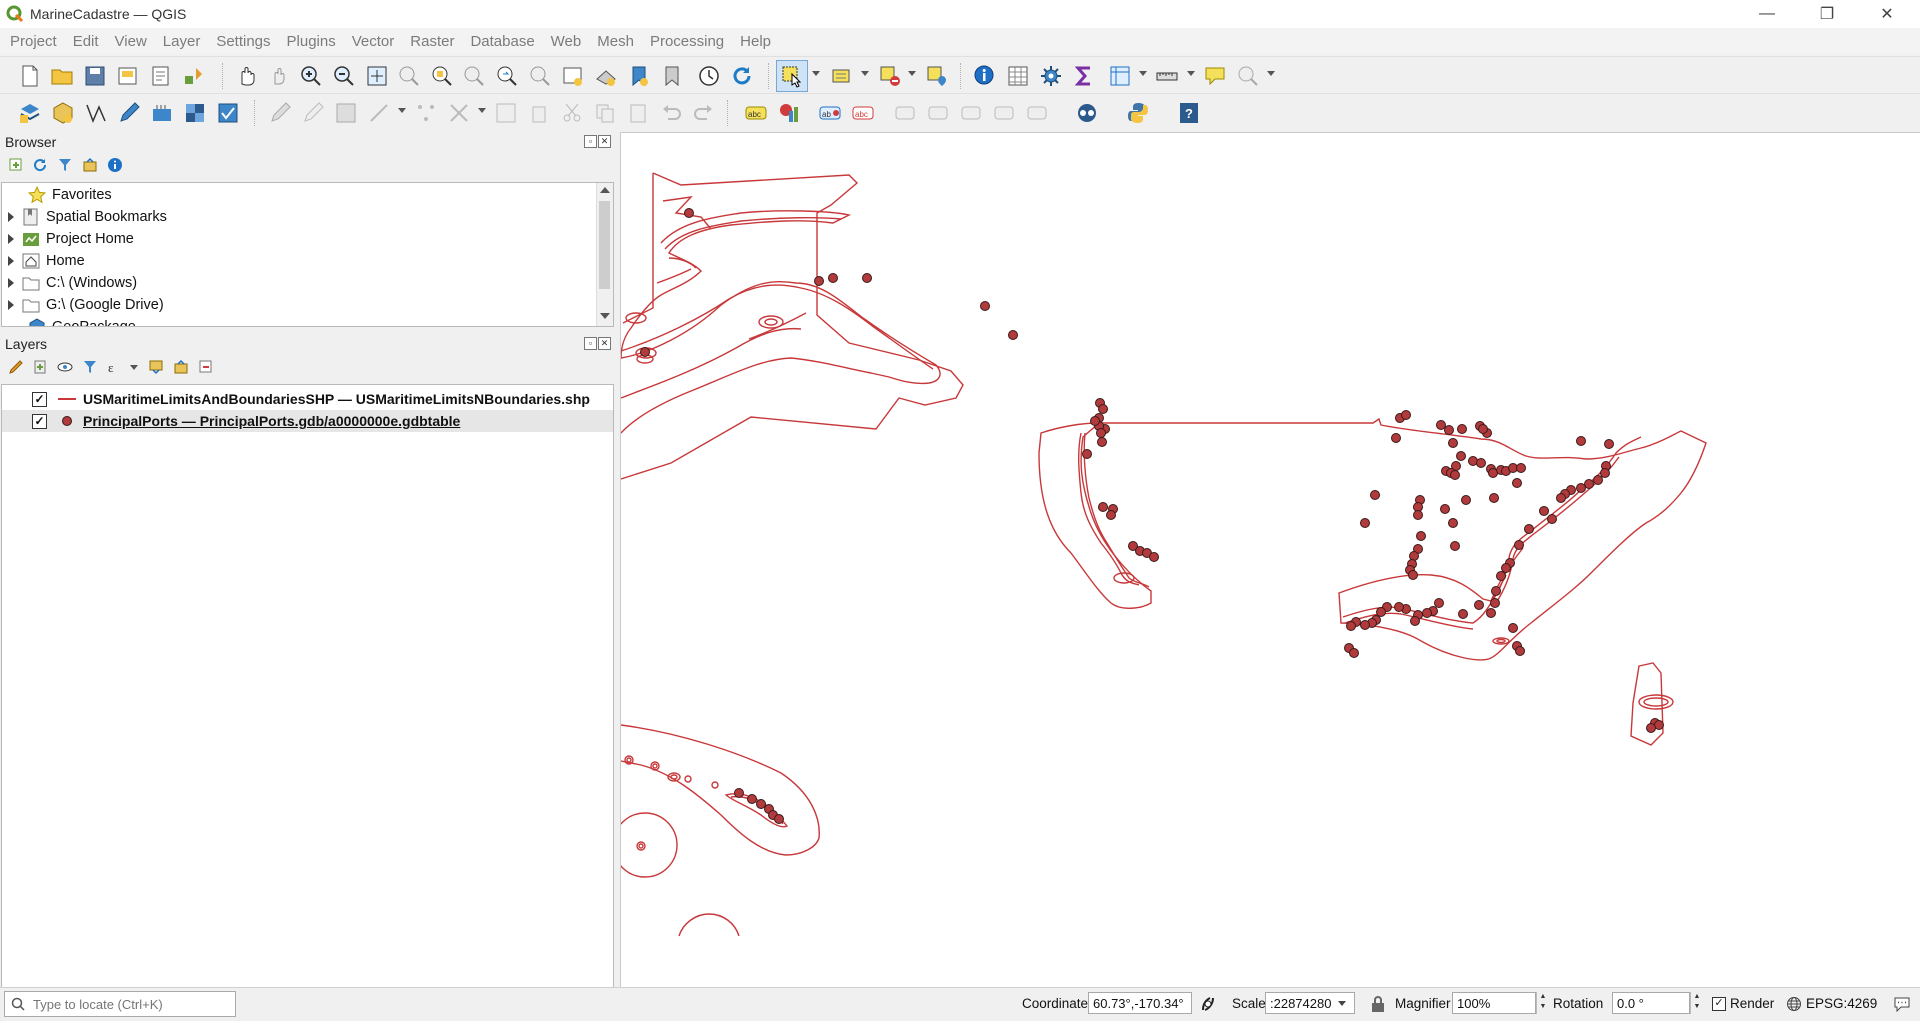 Image resolution: width=1920 pixels, height=1021 pixels. I want to click on menu-view: View, so click(129, 41).